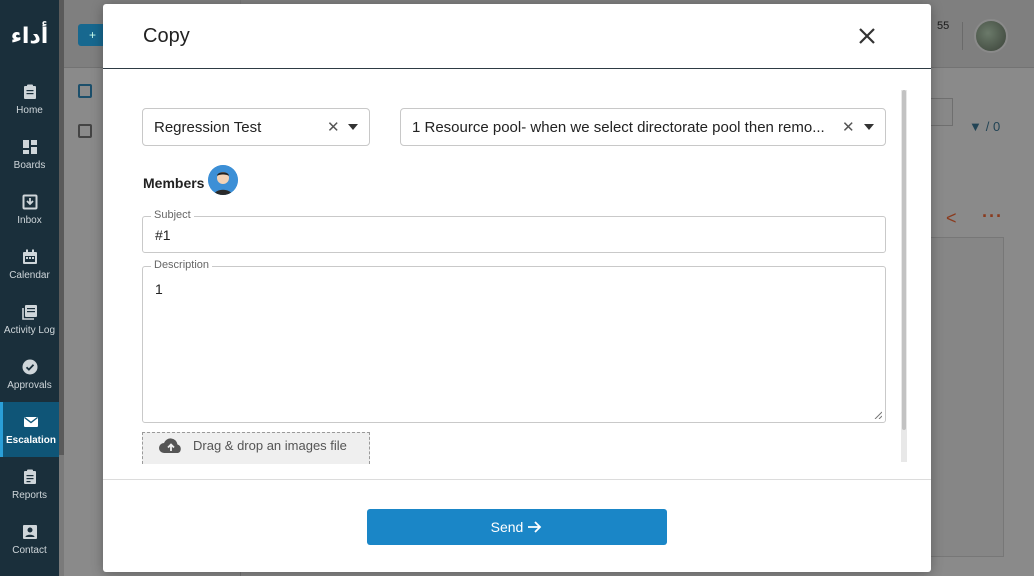  Describe the element at coordinates (943, 26) in the screenshot. I see `notification-count: 55` at that location.